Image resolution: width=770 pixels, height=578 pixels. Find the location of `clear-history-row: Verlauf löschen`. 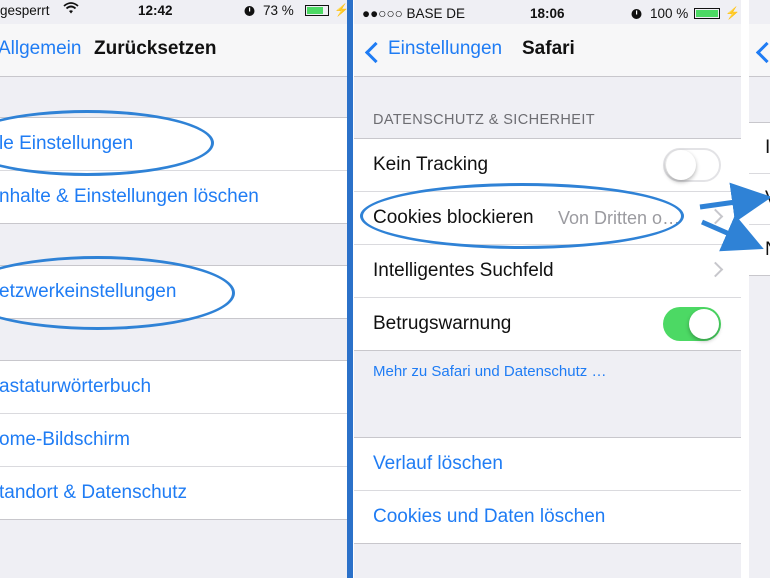

clear-history-row: Verlauf löschen is located at coordinates (547, 464).